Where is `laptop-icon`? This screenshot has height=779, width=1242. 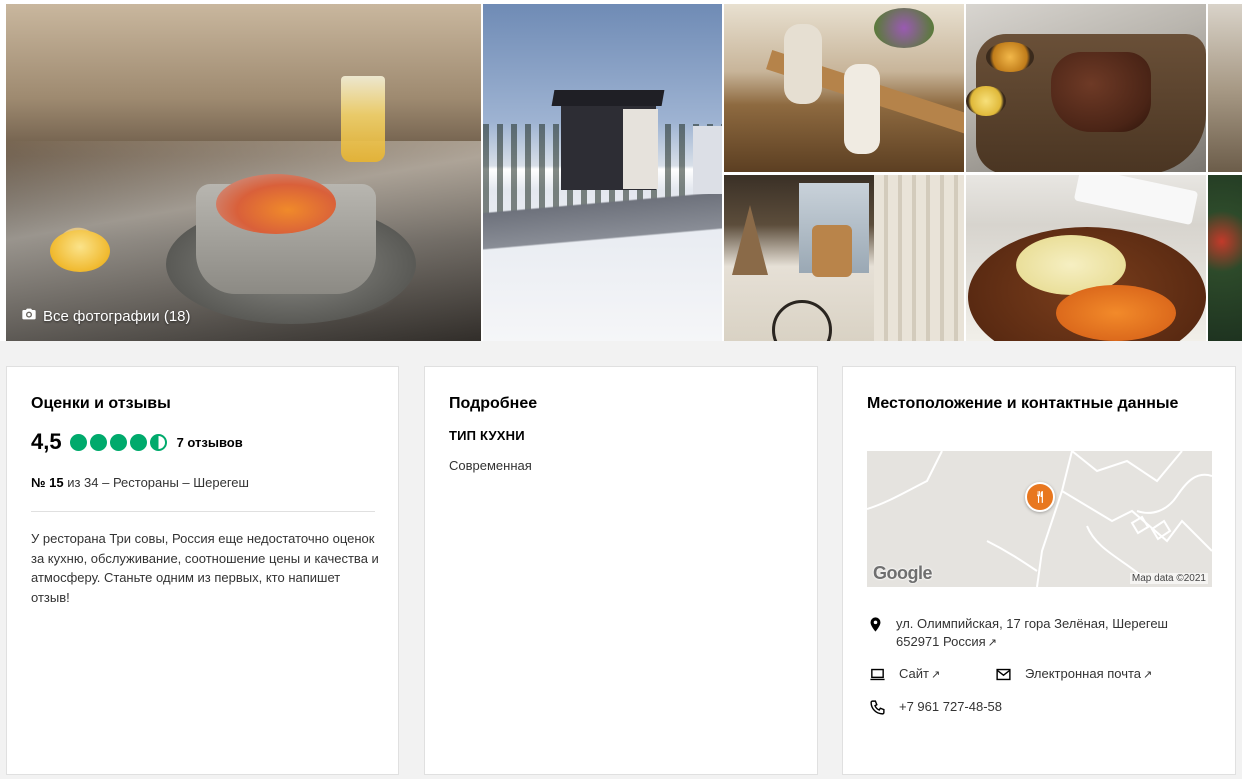
laptop-icon is located at coordinates (877, 674).